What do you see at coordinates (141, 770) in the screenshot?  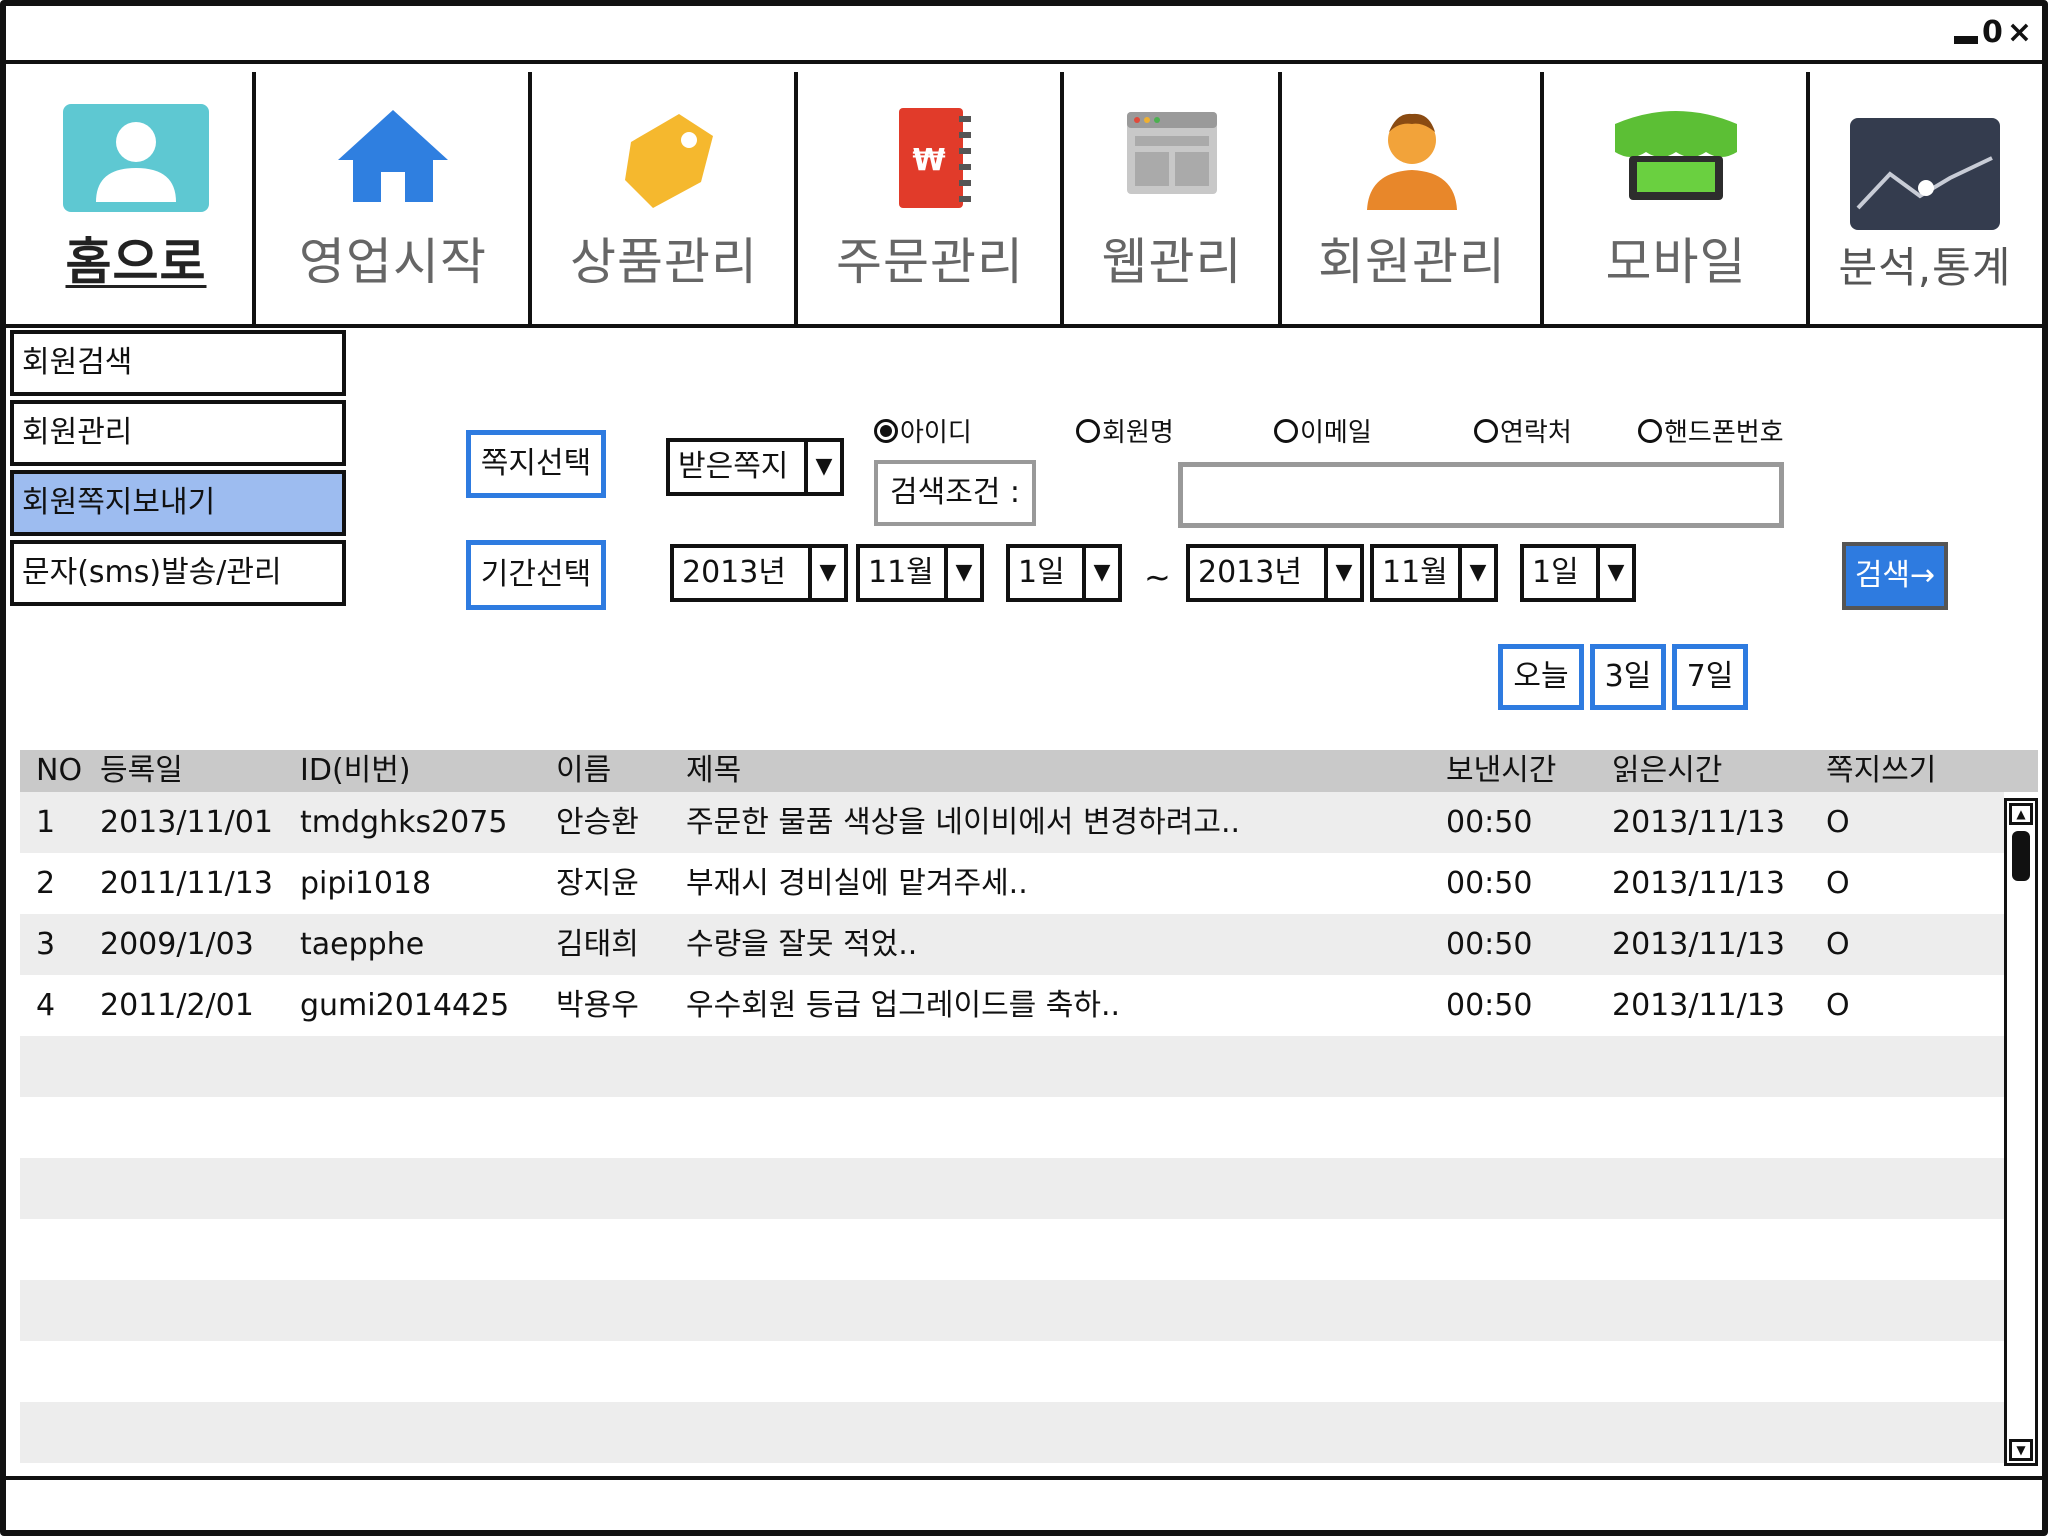 I see `header-registered: 등록일` at bounding box center [141, 770].